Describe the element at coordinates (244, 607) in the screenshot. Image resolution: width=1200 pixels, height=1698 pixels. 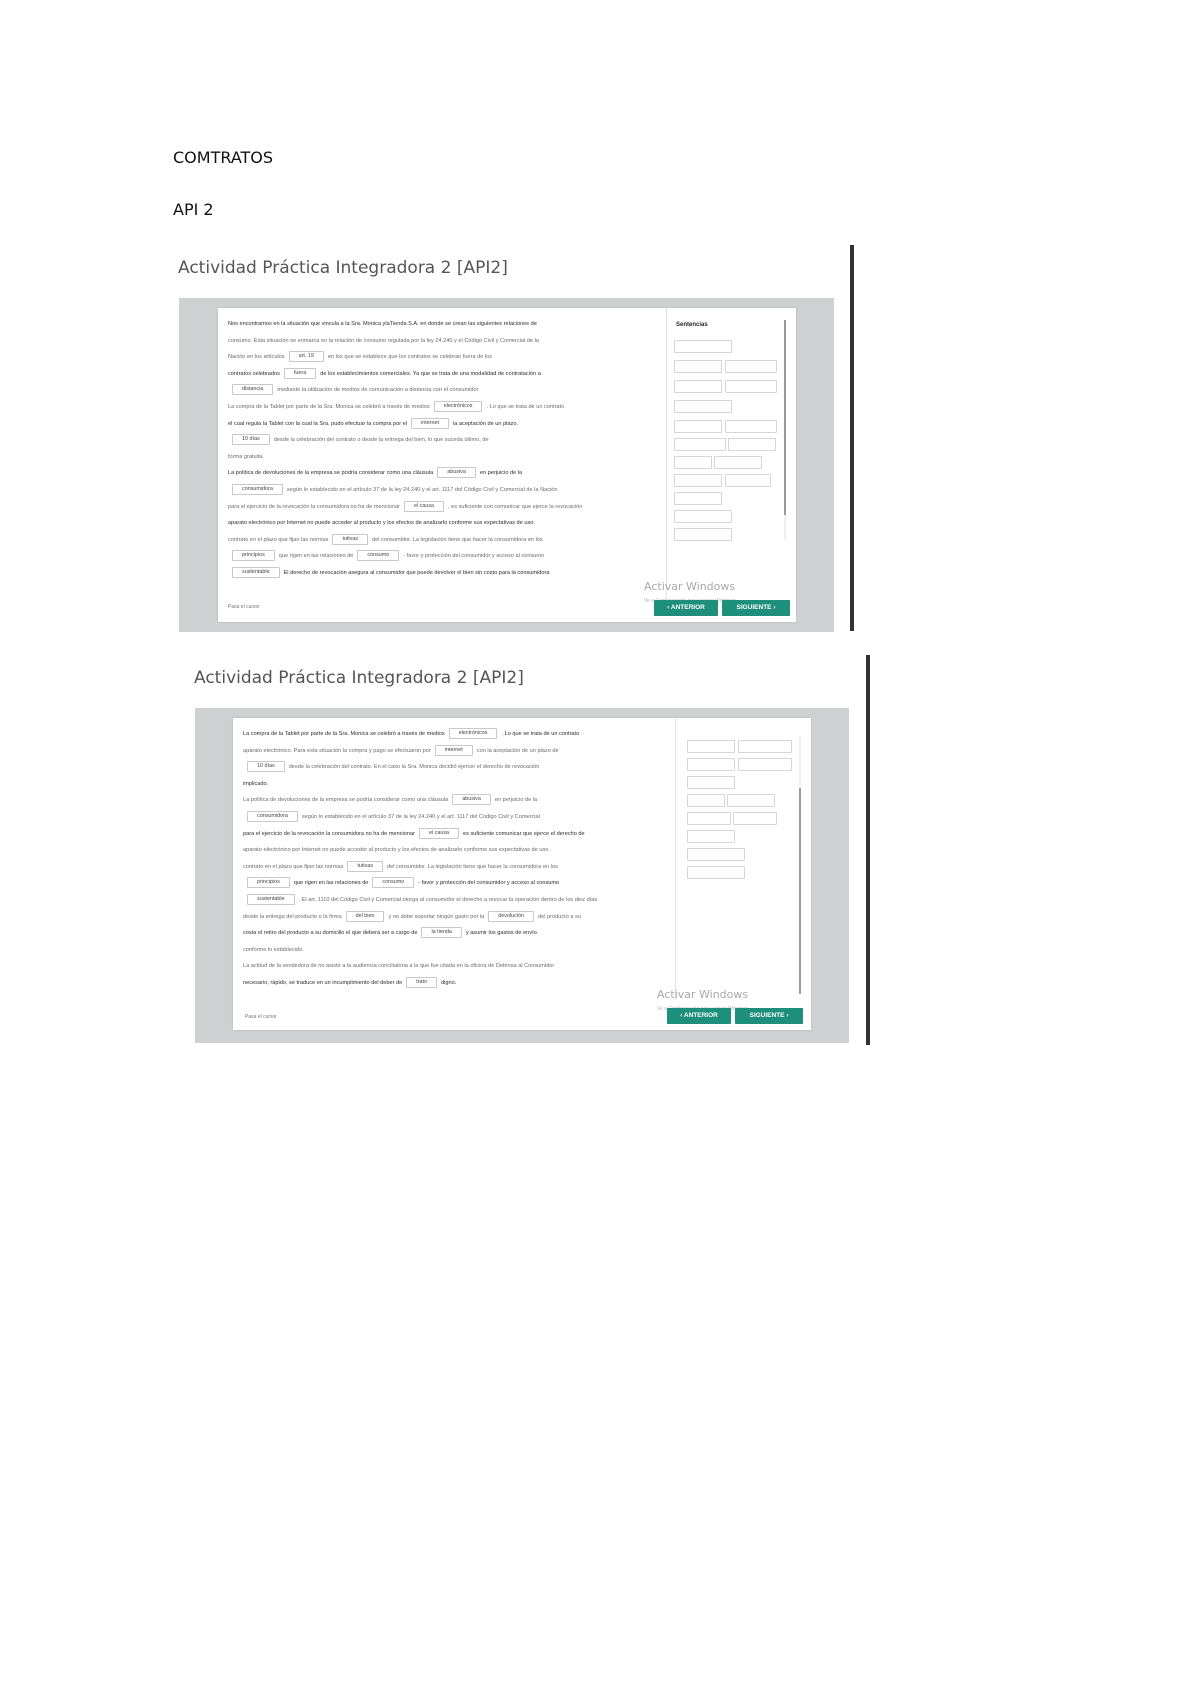
I see `footer-label: Pasa el cursor` at that location.